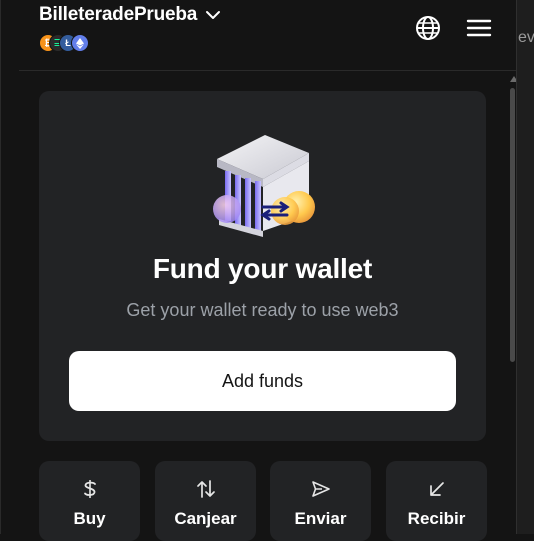 The width and height of the screenshot is (534, 541). Describe the element at coordinates (428, 28) in the screenshot. I see `globe-icon` at that location.